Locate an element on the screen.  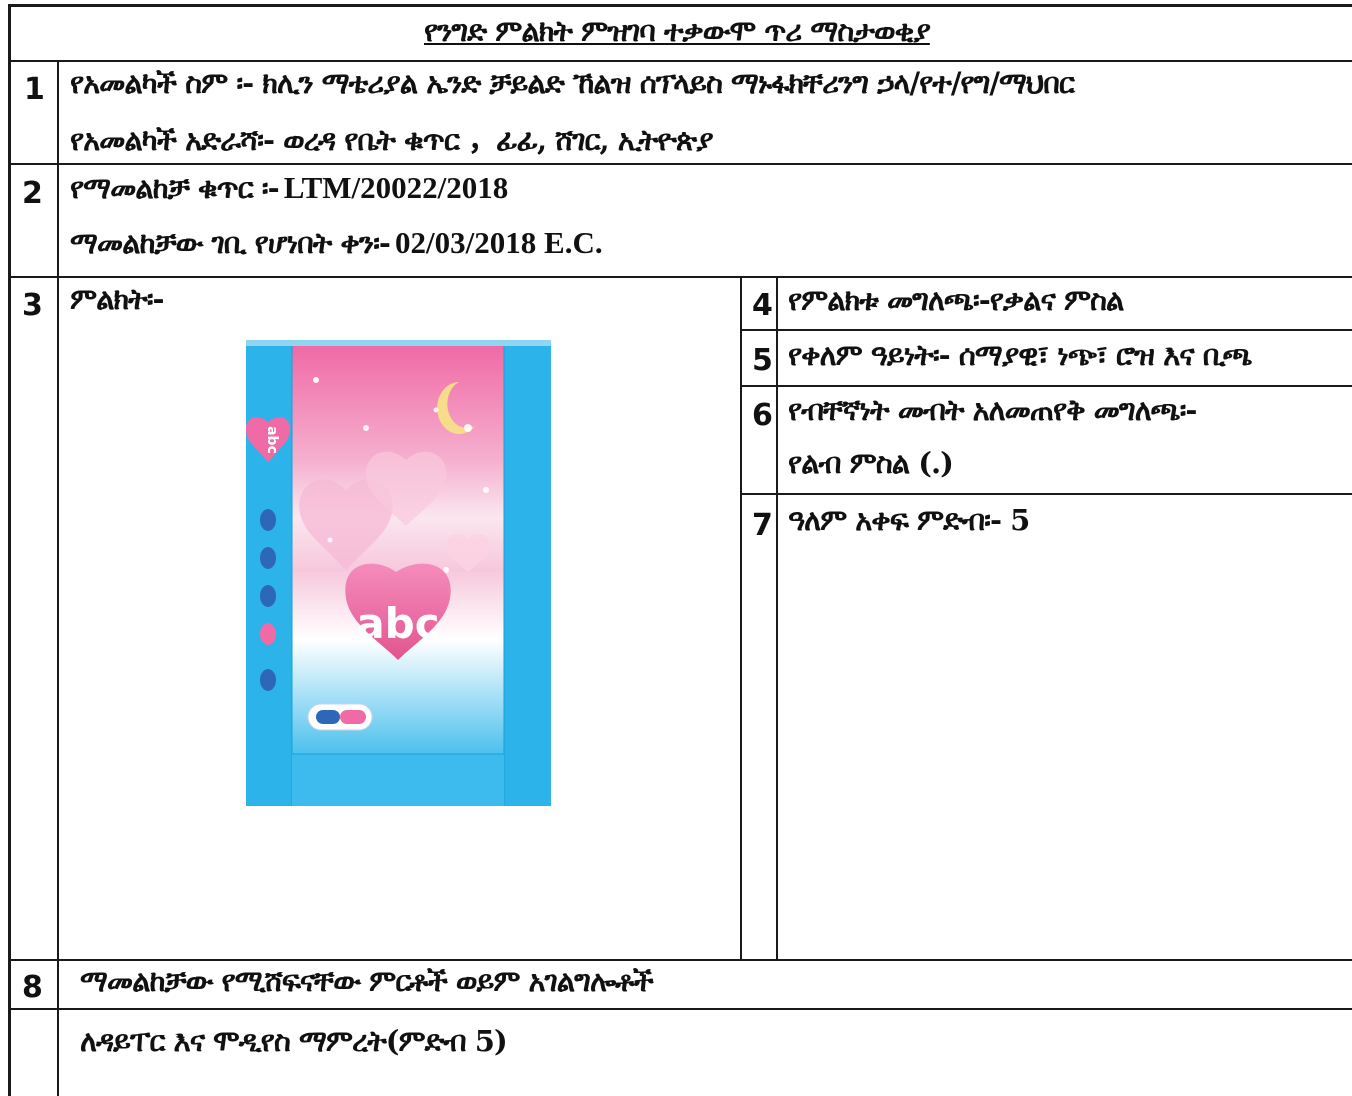
application-number: የማመልከቻ ቁጥር ፡- LTM/20022/2018 is located at coordinates (289, 188).